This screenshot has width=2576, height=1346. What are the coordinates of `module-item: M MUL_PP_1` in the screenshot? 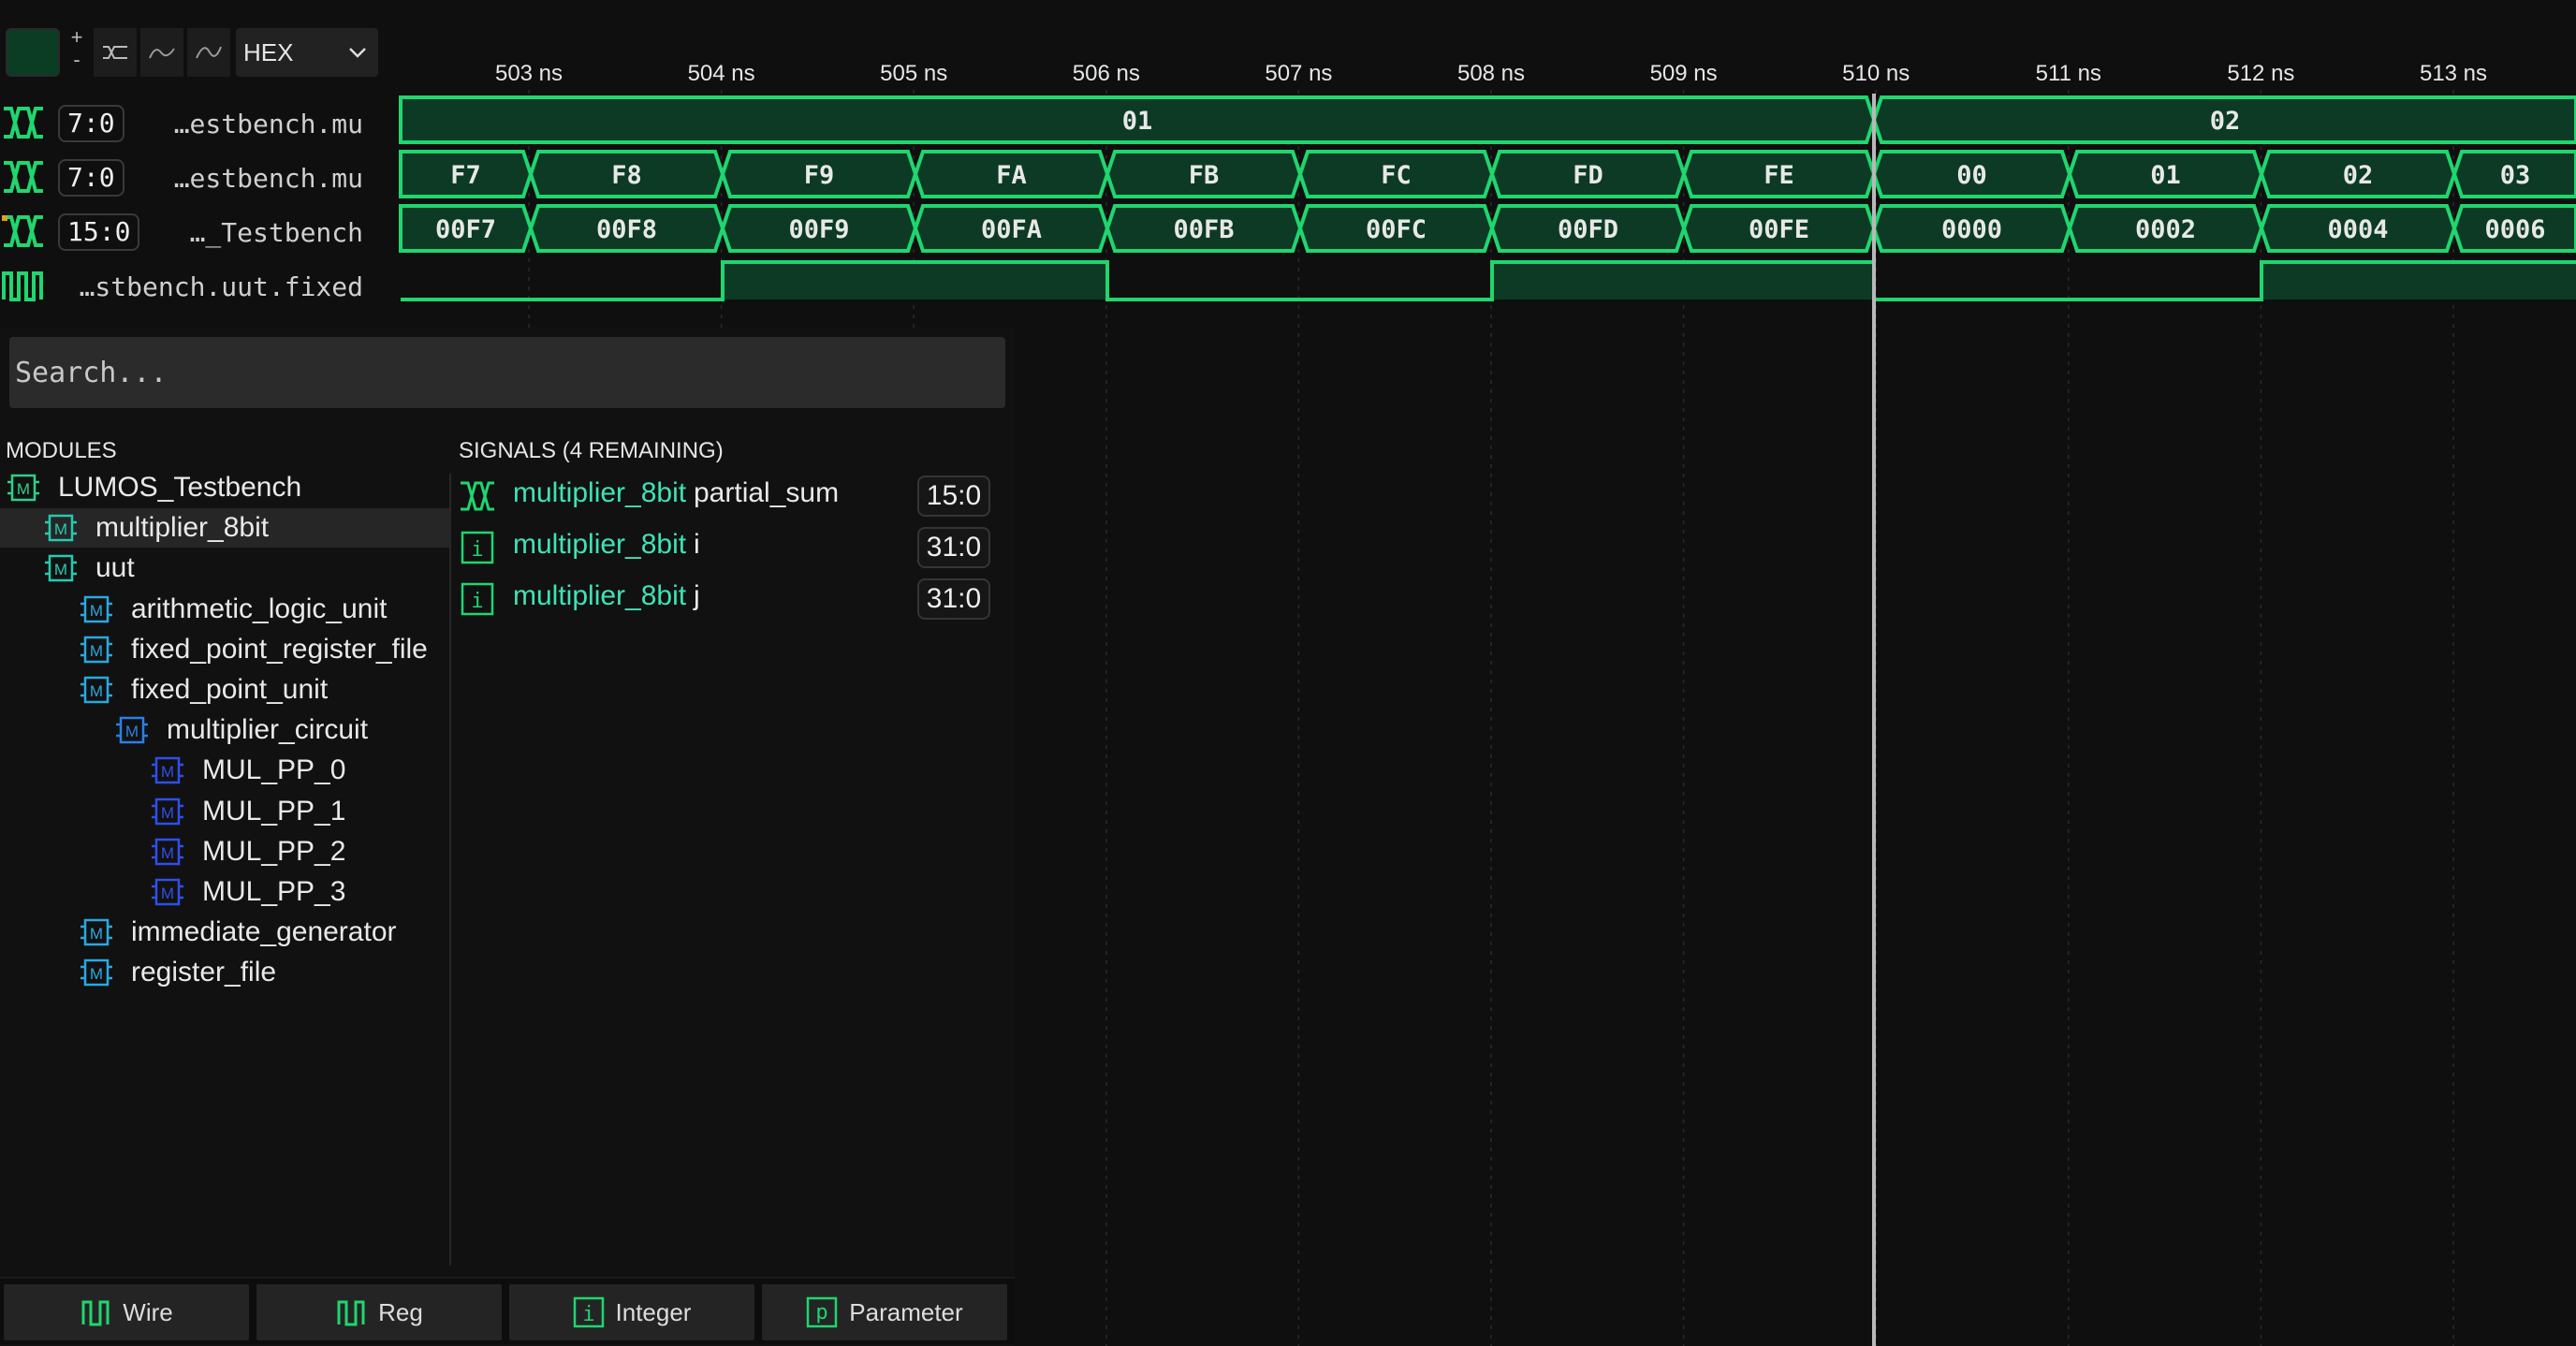 It's located at (226, 811).